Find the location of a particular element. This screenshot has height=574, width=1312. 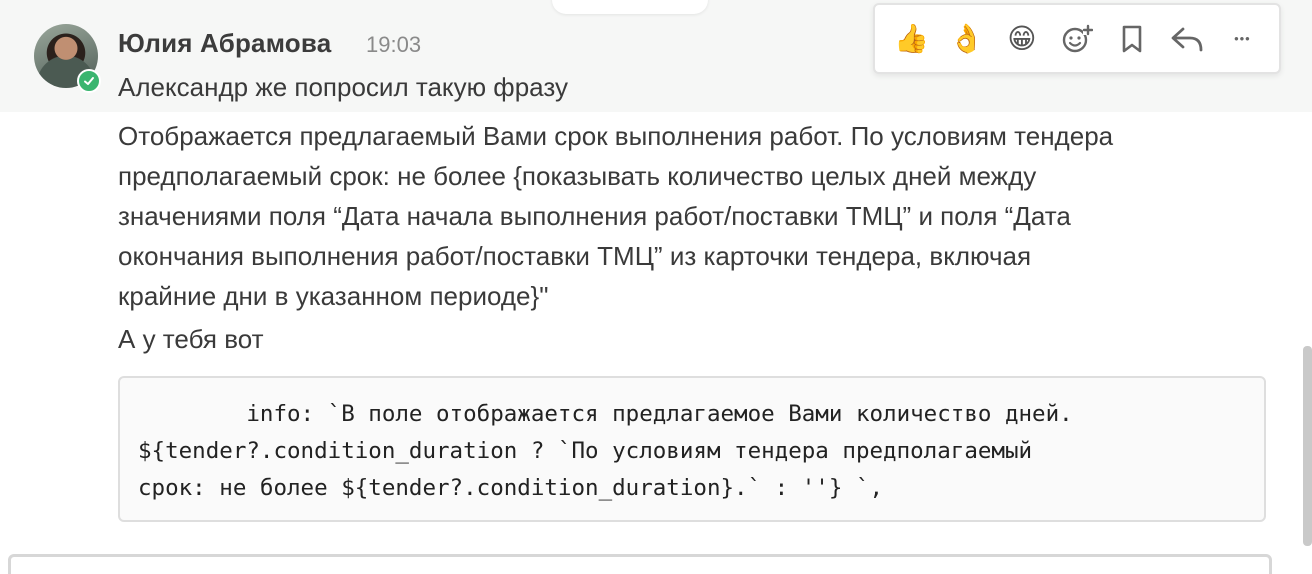

message-text-line: Александр же попросил такую фразу is located at coordinates (343, 87).